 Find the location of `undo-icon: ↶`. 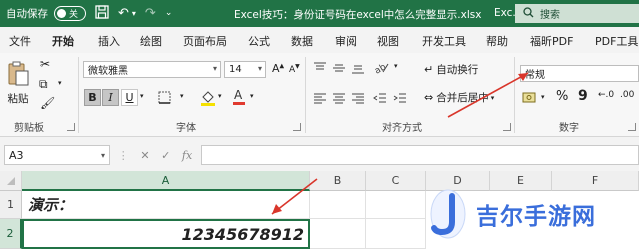

undo-icon: ↶ is located at coordinates (123, 13).